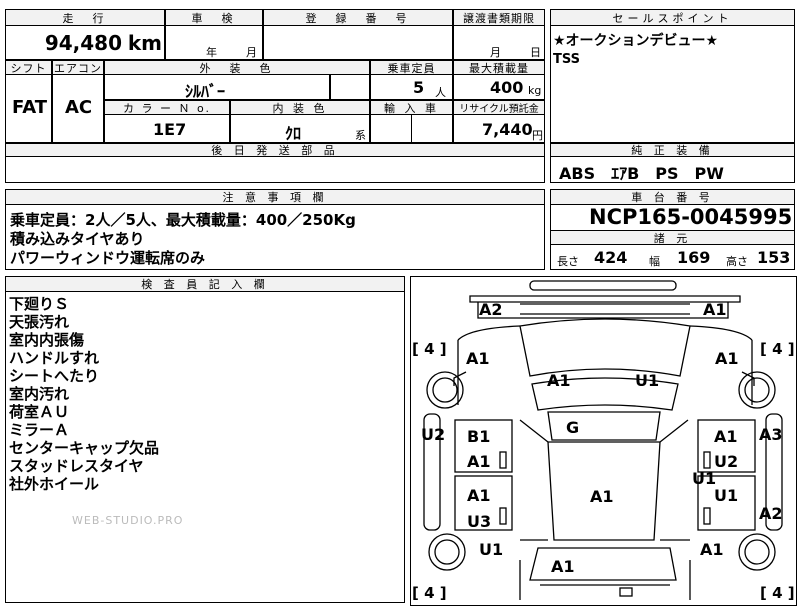  Describe the element at coordinates (39, 412) in the screenshot. I see `inspector-line: 荷室ＡＵ` at that location.